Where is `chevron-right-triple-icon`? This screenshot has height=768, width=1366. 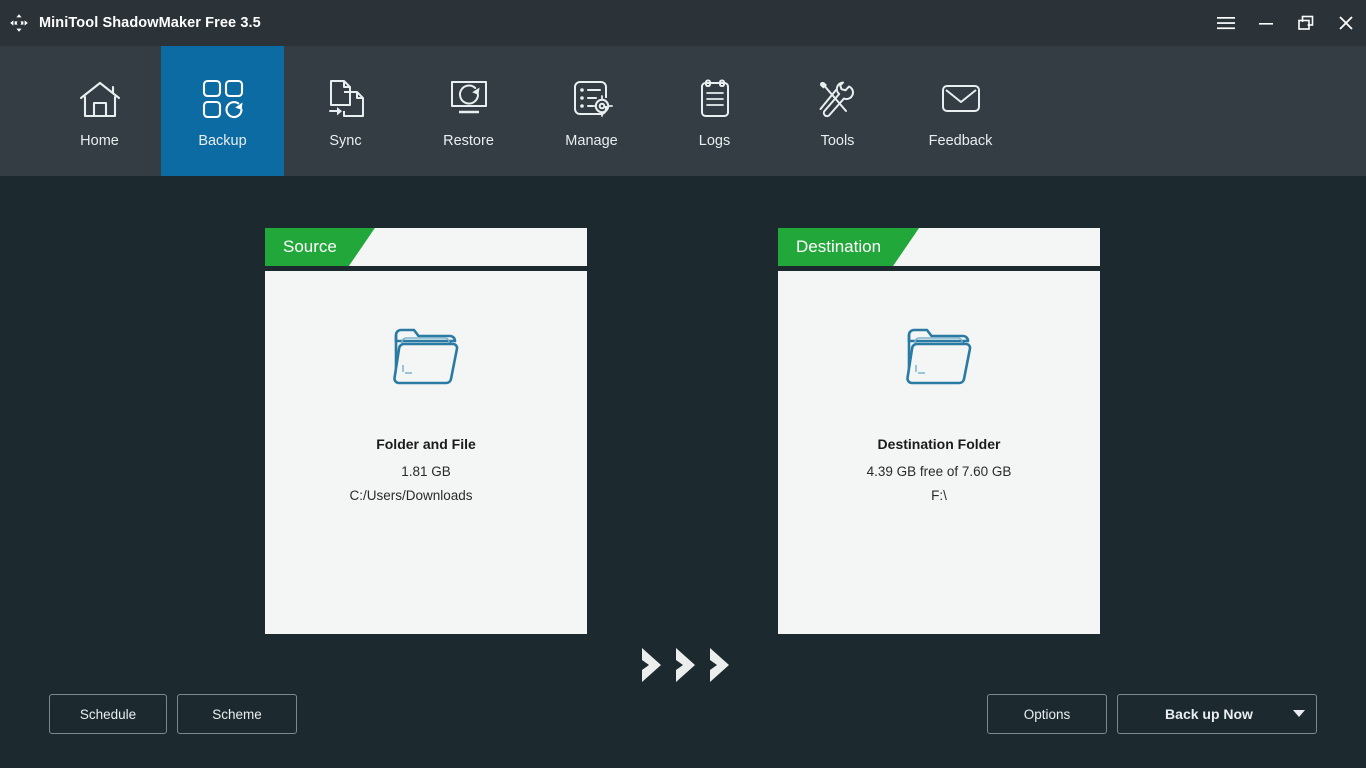 chevron-right-triple-icon is located at coordinates (686, 665).